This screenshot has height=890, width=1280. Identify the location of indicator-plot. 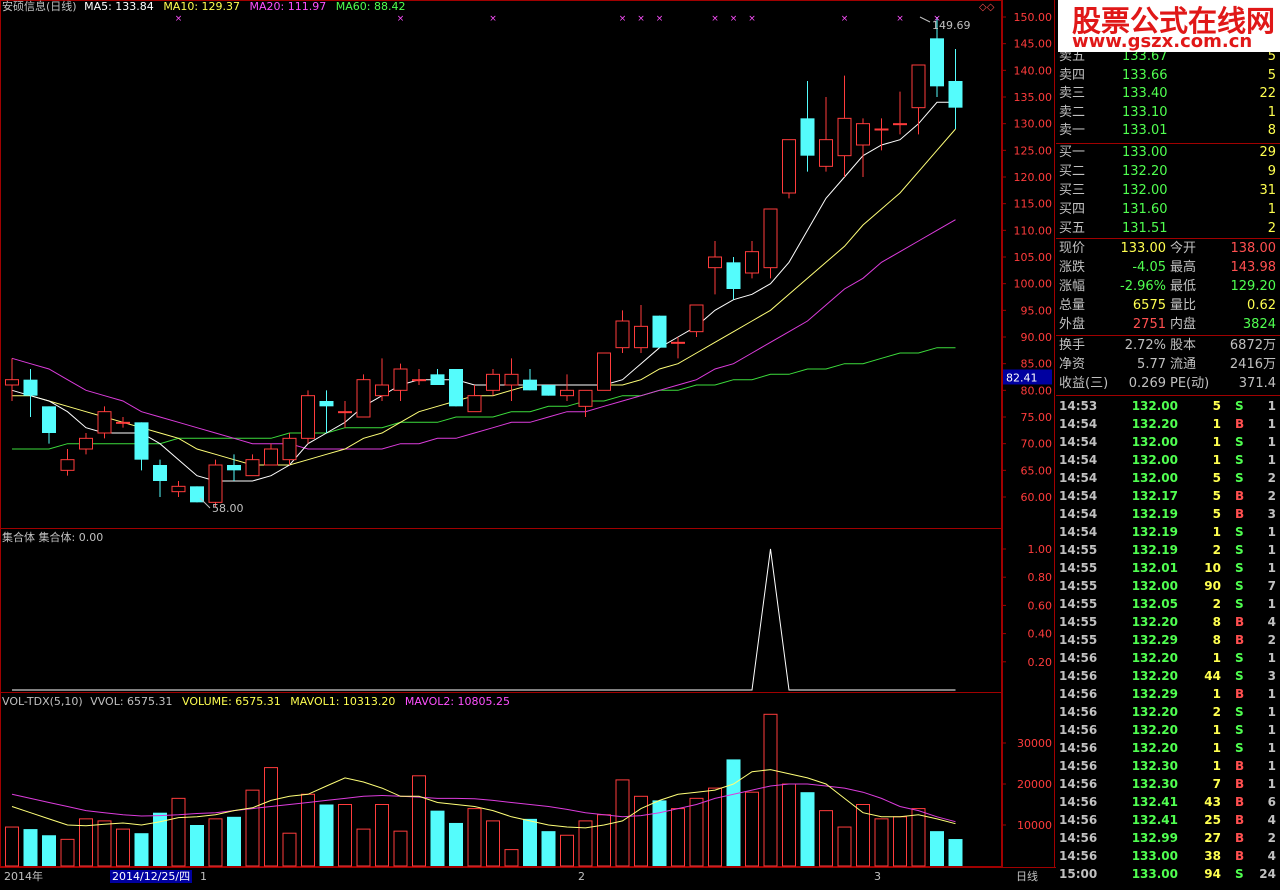
(484, 619).